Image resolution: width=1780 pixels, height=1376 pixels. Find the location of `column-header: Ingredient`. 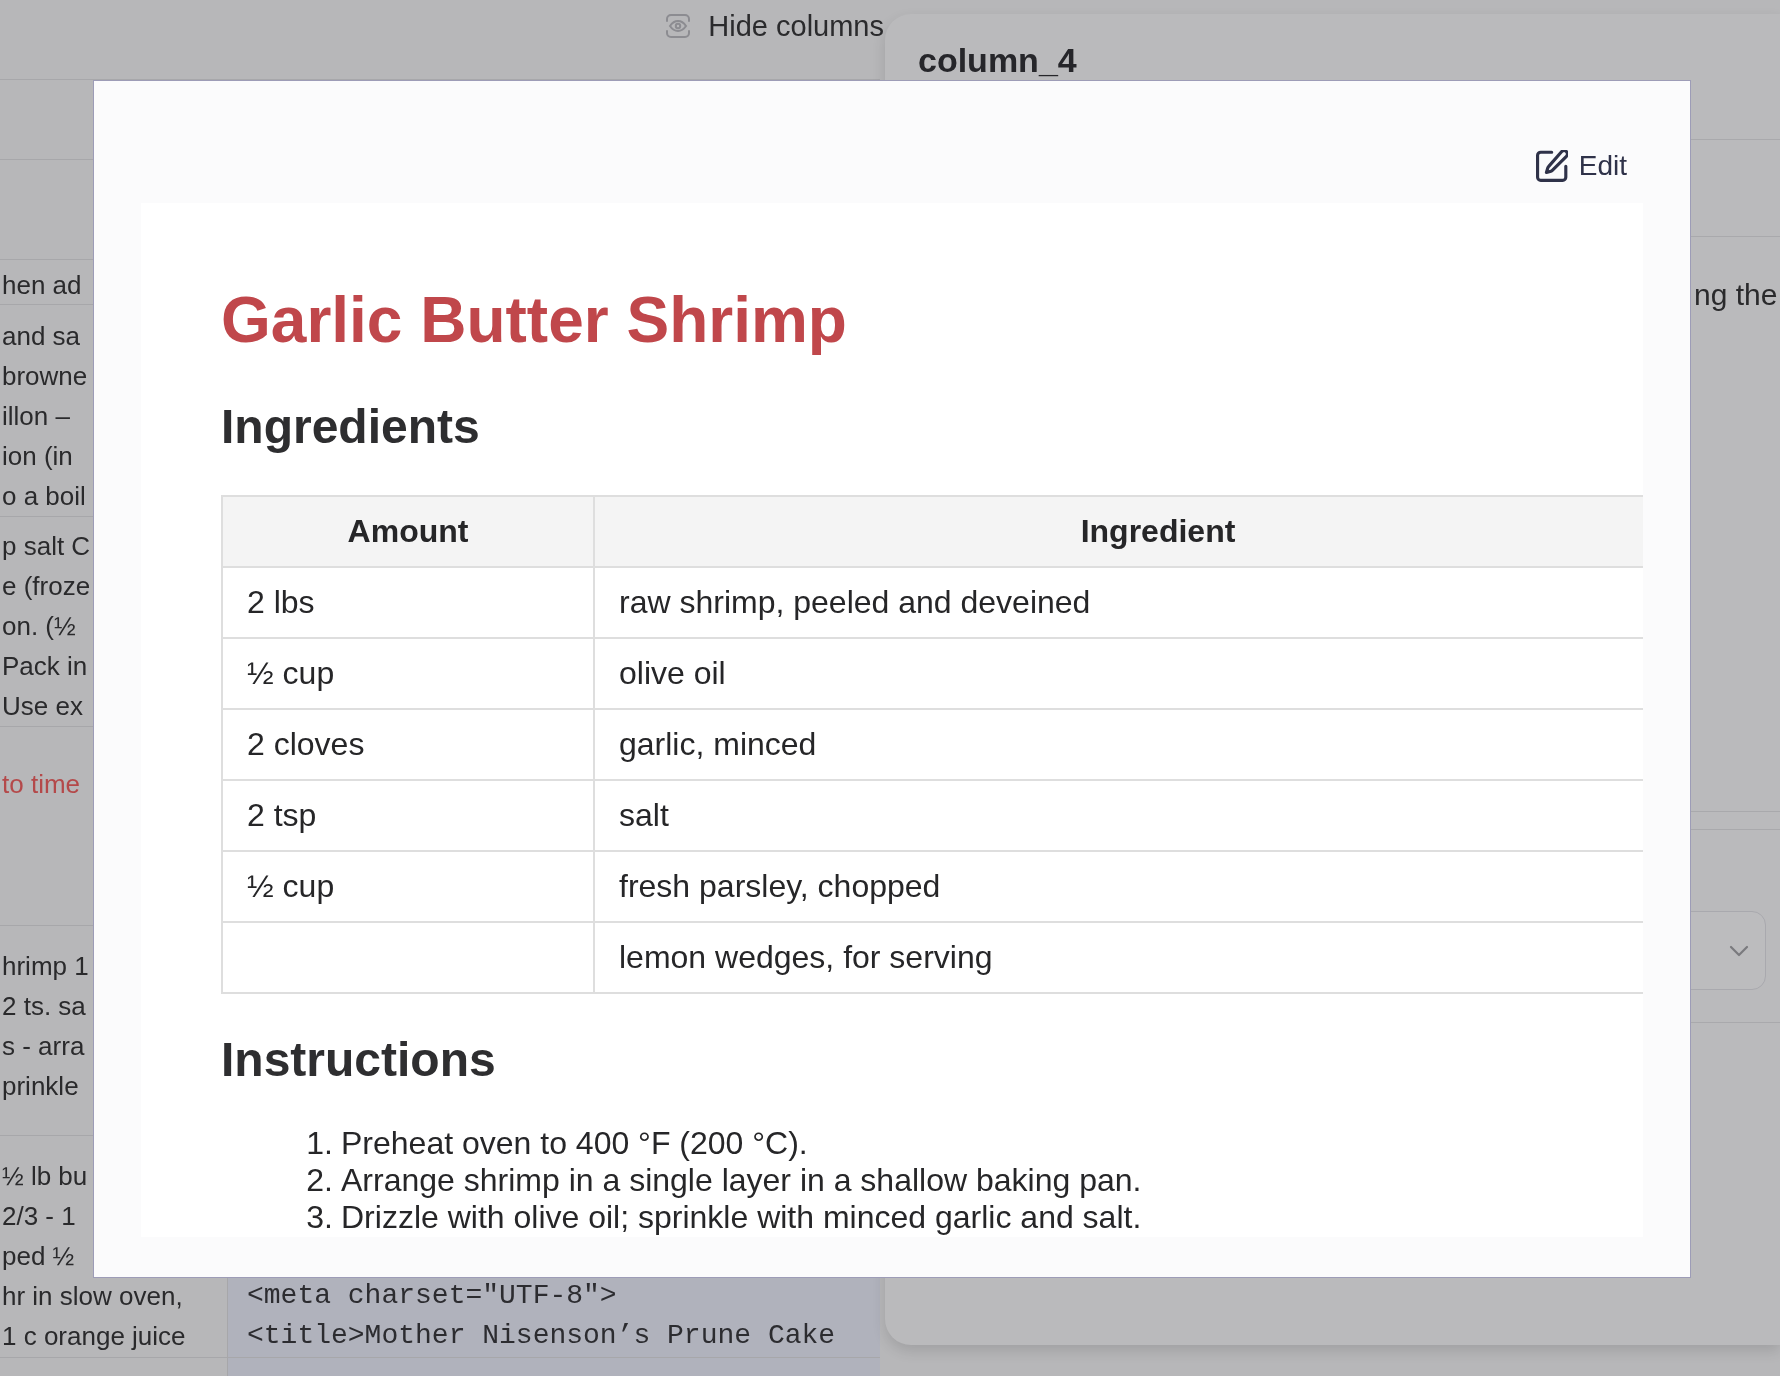

column-header: Ingredient is located at coordinates (1118, 531).